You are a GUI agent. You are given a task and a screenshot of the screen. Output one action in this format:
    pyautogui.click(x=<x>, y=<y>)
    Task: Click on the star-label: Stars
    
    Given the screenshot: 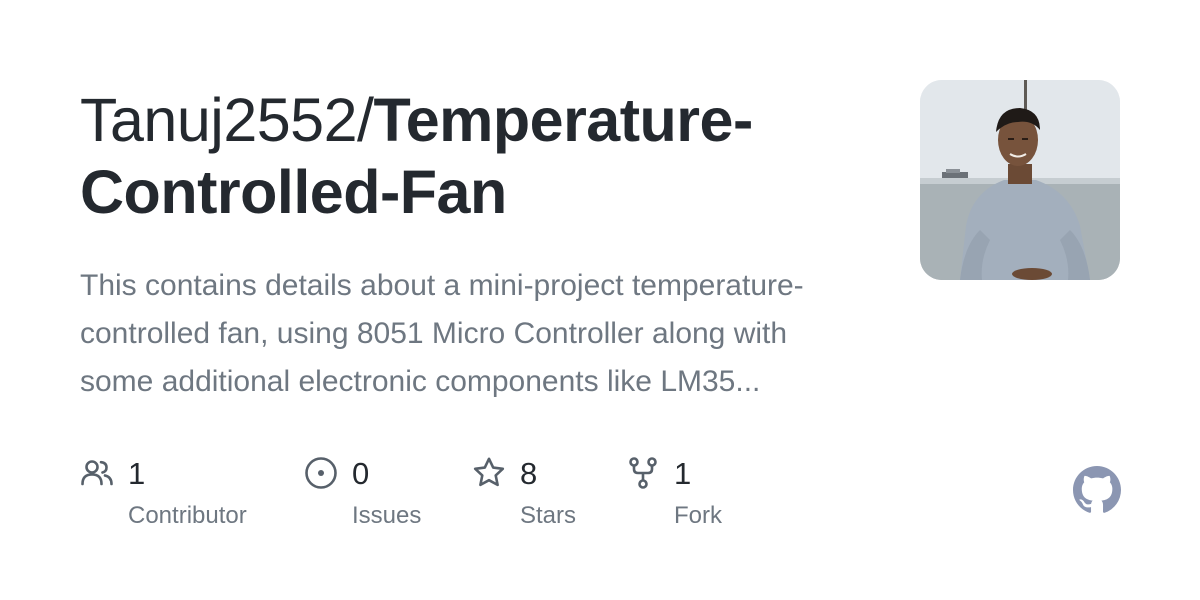 What is the action you would take?
    pyautogui.click(x=548, y=515)
    